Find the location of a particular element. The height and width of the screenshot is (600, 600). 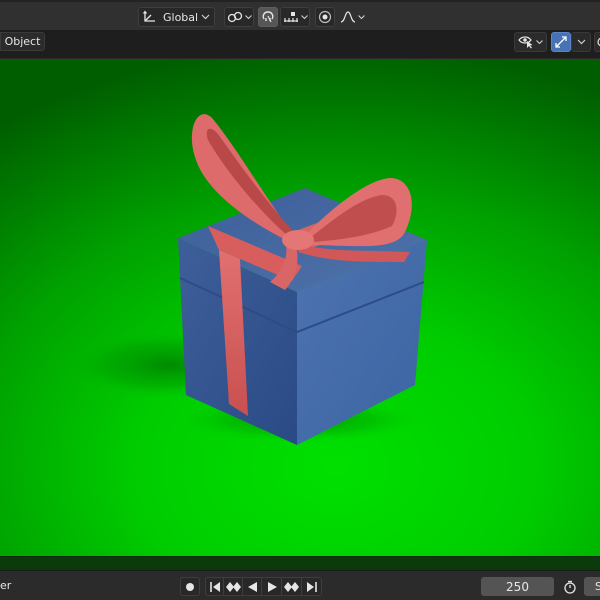

proportional-falloff-dropdown is located at coordinates (352, 17).